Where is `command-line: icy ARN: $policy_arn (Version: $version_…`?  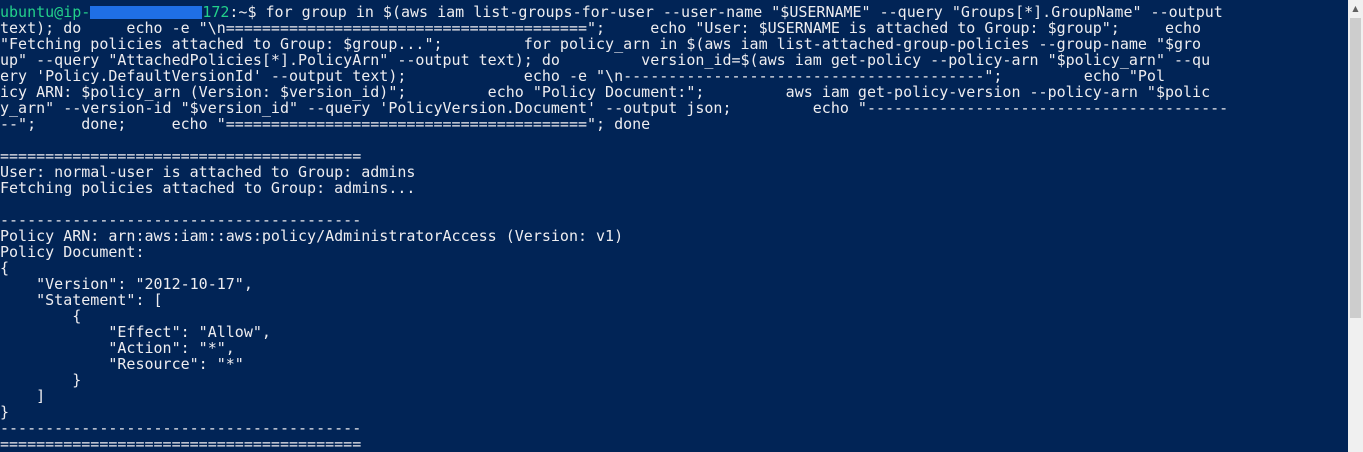 command-line: icy ARN: $policy_arn (Version: $version_… is located at coordinates (605, 92).